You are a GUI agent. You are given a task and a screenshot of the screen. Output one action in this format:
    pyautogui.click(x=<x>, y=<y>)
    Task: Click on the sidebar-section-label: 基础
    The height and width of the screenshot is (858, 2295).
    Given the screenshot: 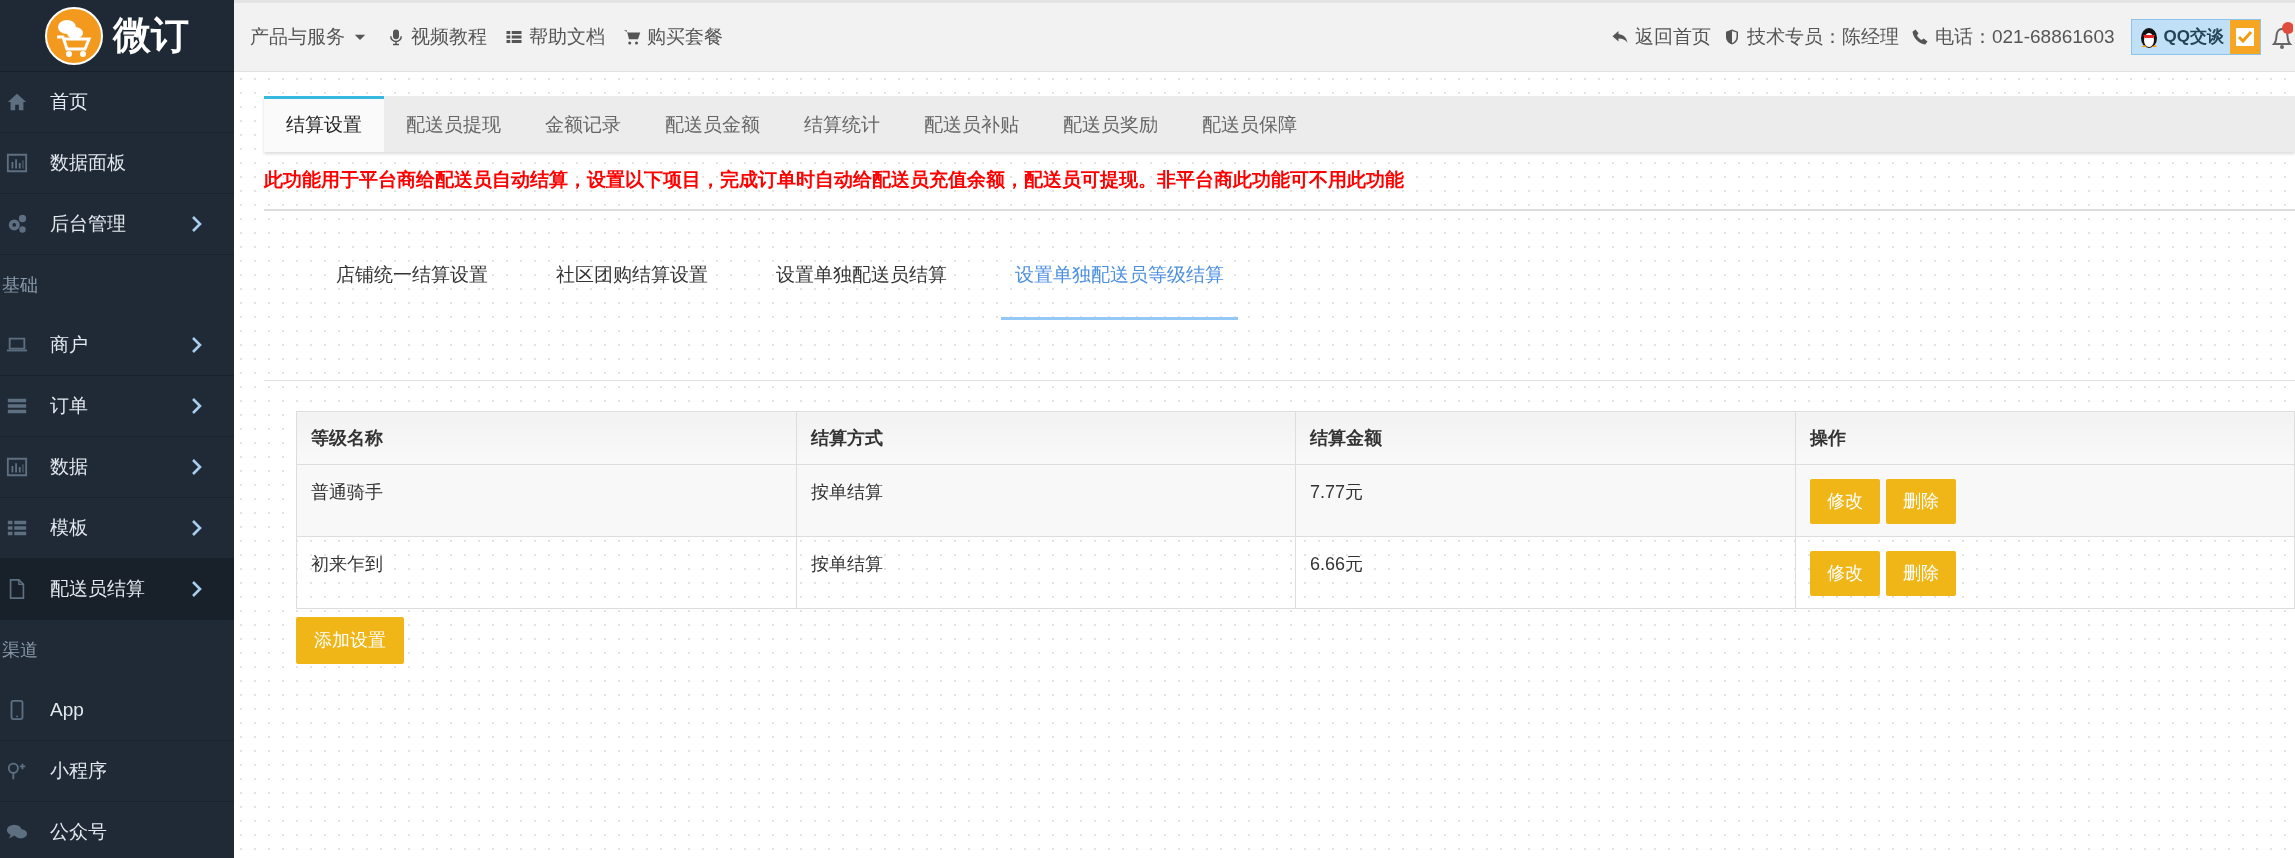 What is the action you would take?
    pyautogui.click(x=20, y=285)
    